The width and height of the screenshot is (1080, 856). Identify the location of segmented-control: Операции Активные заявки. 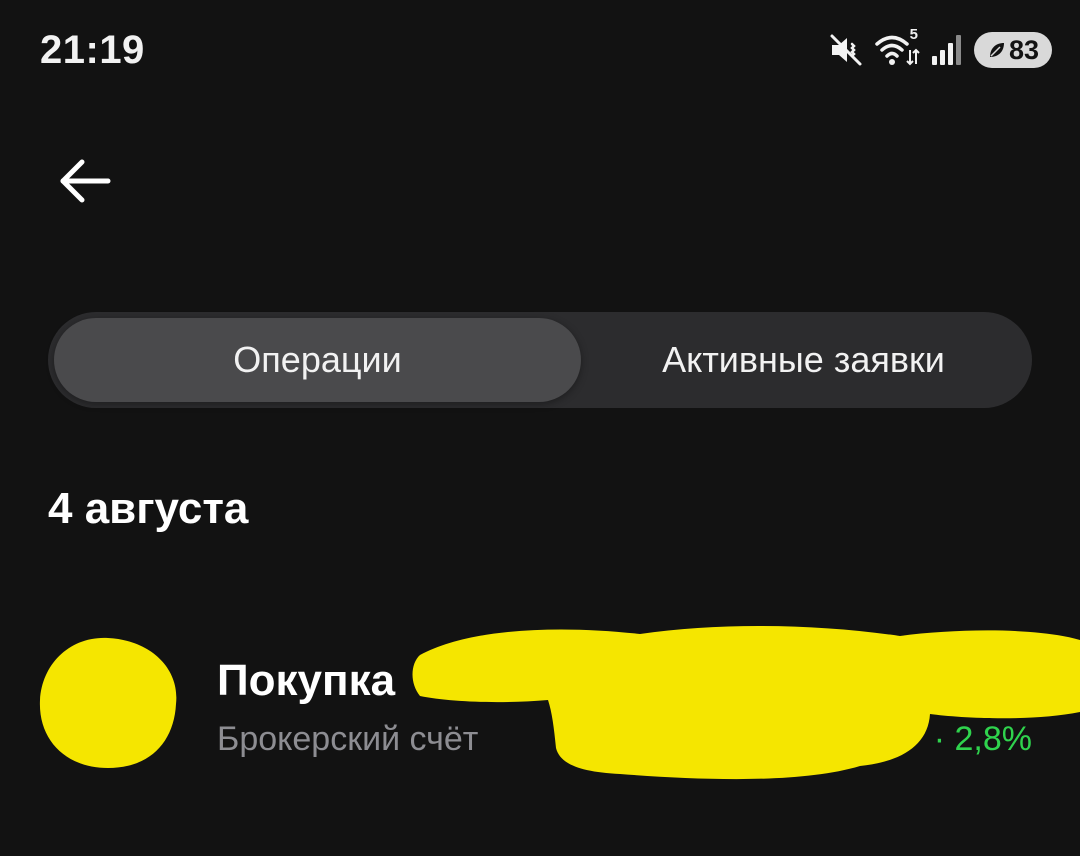
(540, 360).